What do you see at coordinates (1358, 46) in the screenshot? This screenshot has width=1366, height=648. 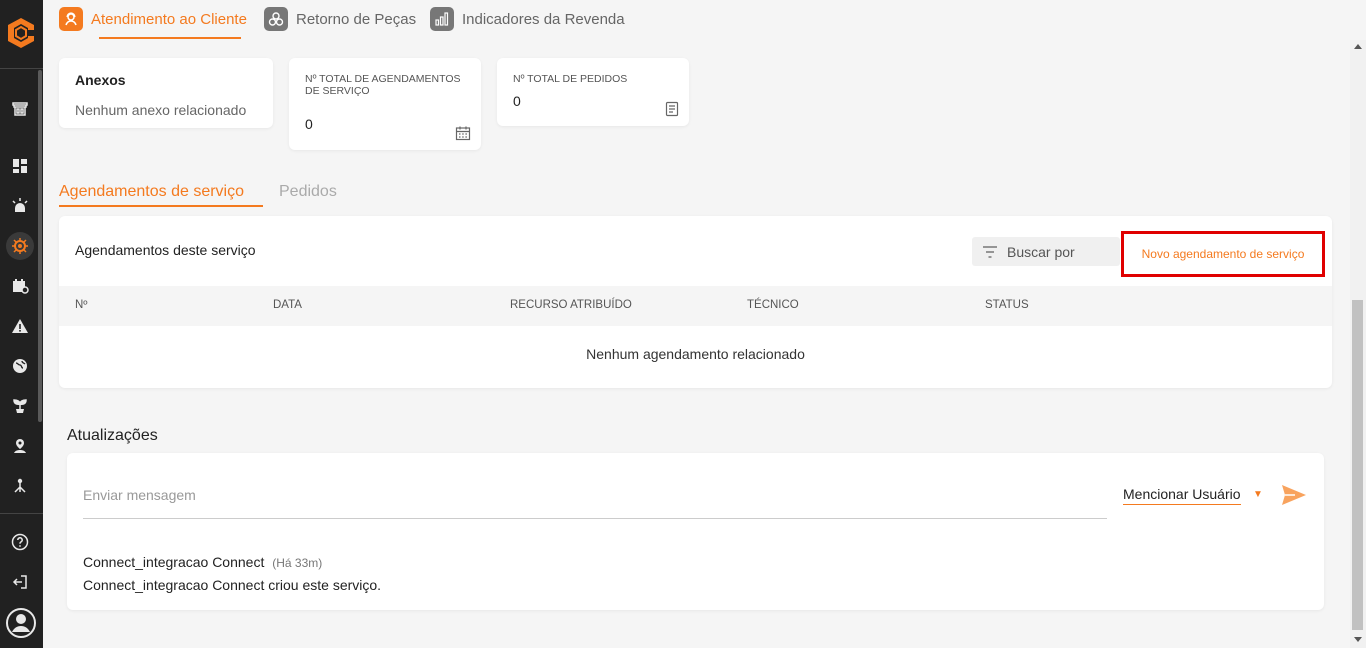 I see `scroll-up-icon` at bounding box center [1358, 46].